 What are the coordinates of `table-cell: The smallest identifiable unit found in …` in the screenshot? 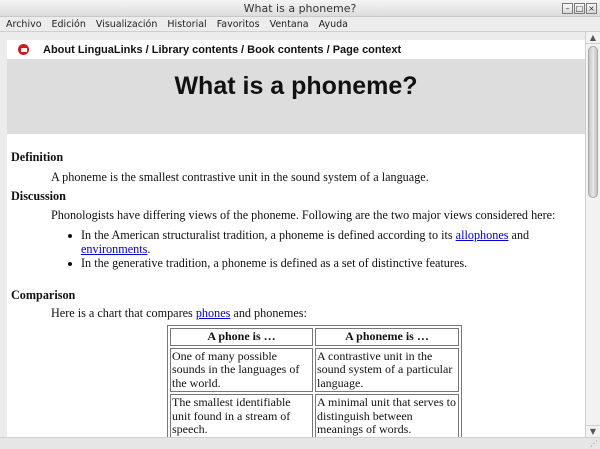 It's located at (242, 415).